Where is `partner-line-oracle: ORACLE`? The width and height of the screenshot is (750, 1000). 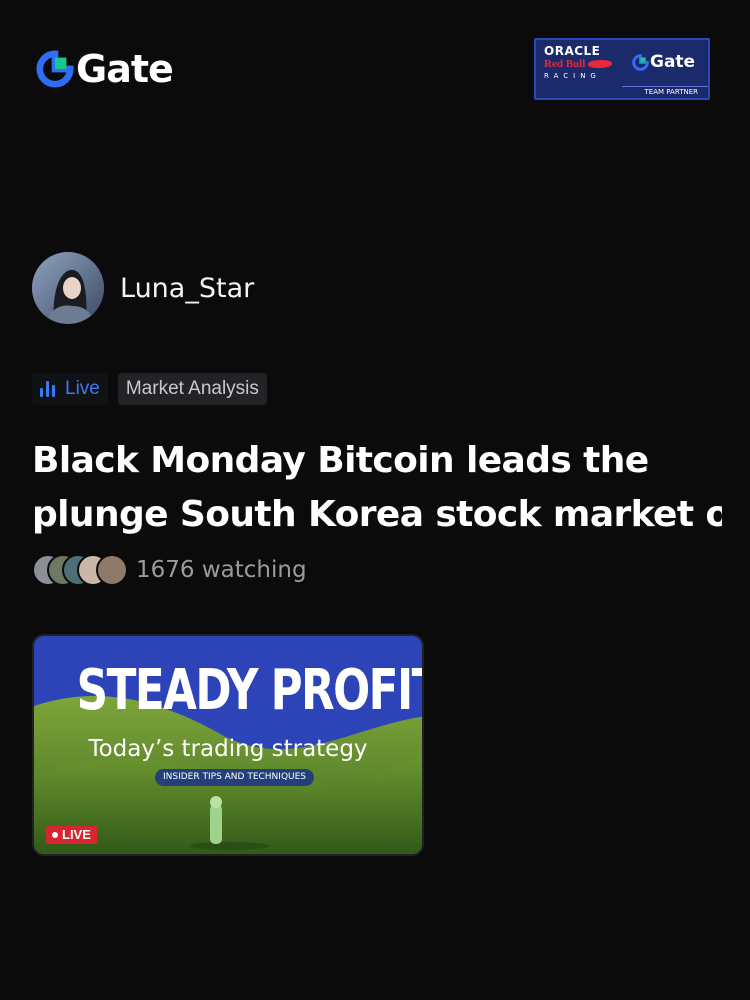 partner-line-oracle: ORACLE is located at coordinates (572, 51).